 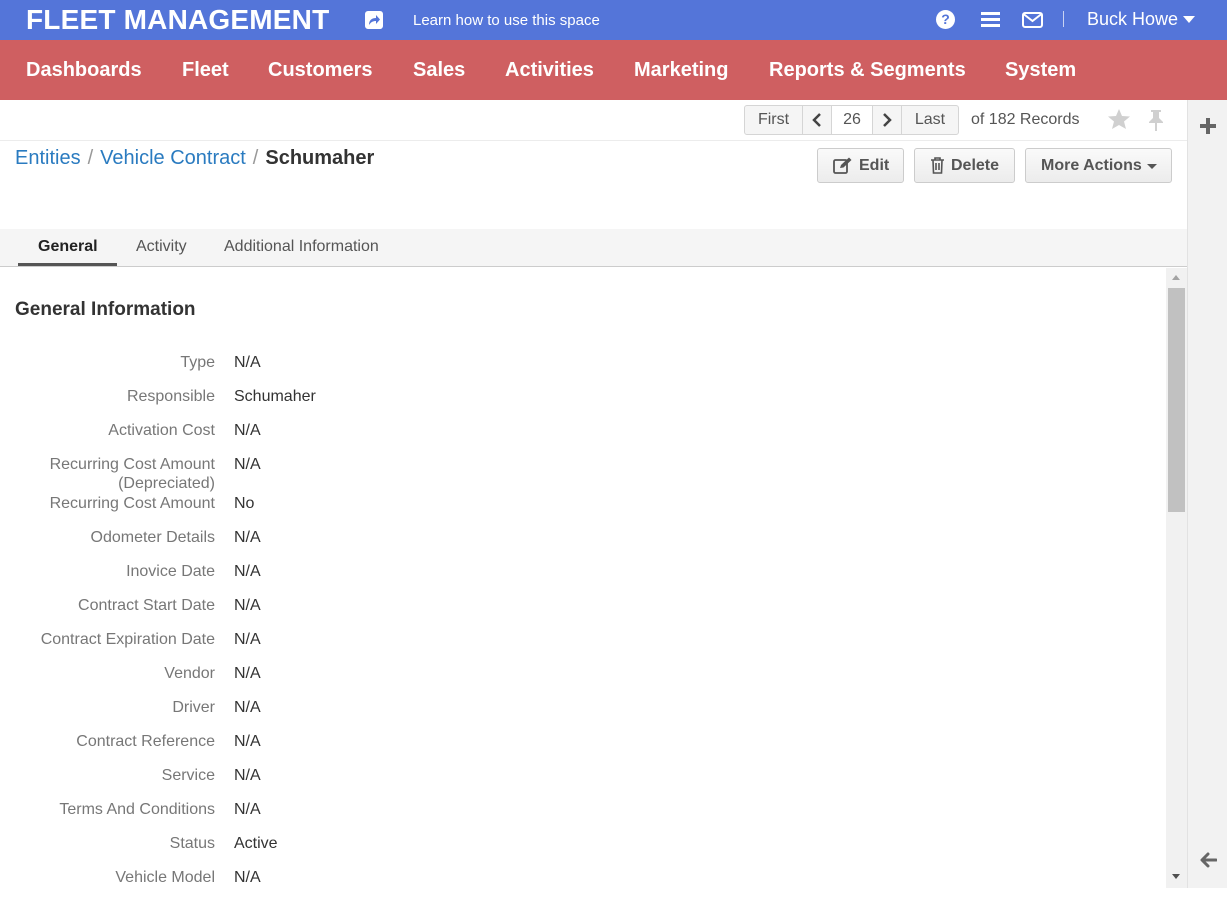 What do you see at coordinates (1091, 165) in the screenshot?
I see `more-actions-label: More Actions` at bounding box center [1091, 165].